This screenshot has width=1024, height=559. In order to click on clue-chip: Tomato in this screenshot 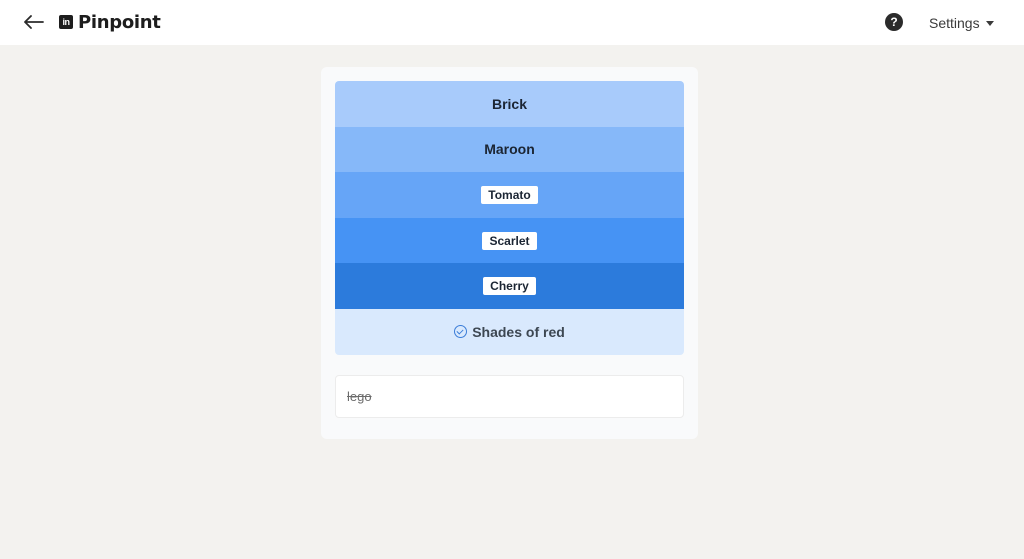, I will do `click(509, 194)`.